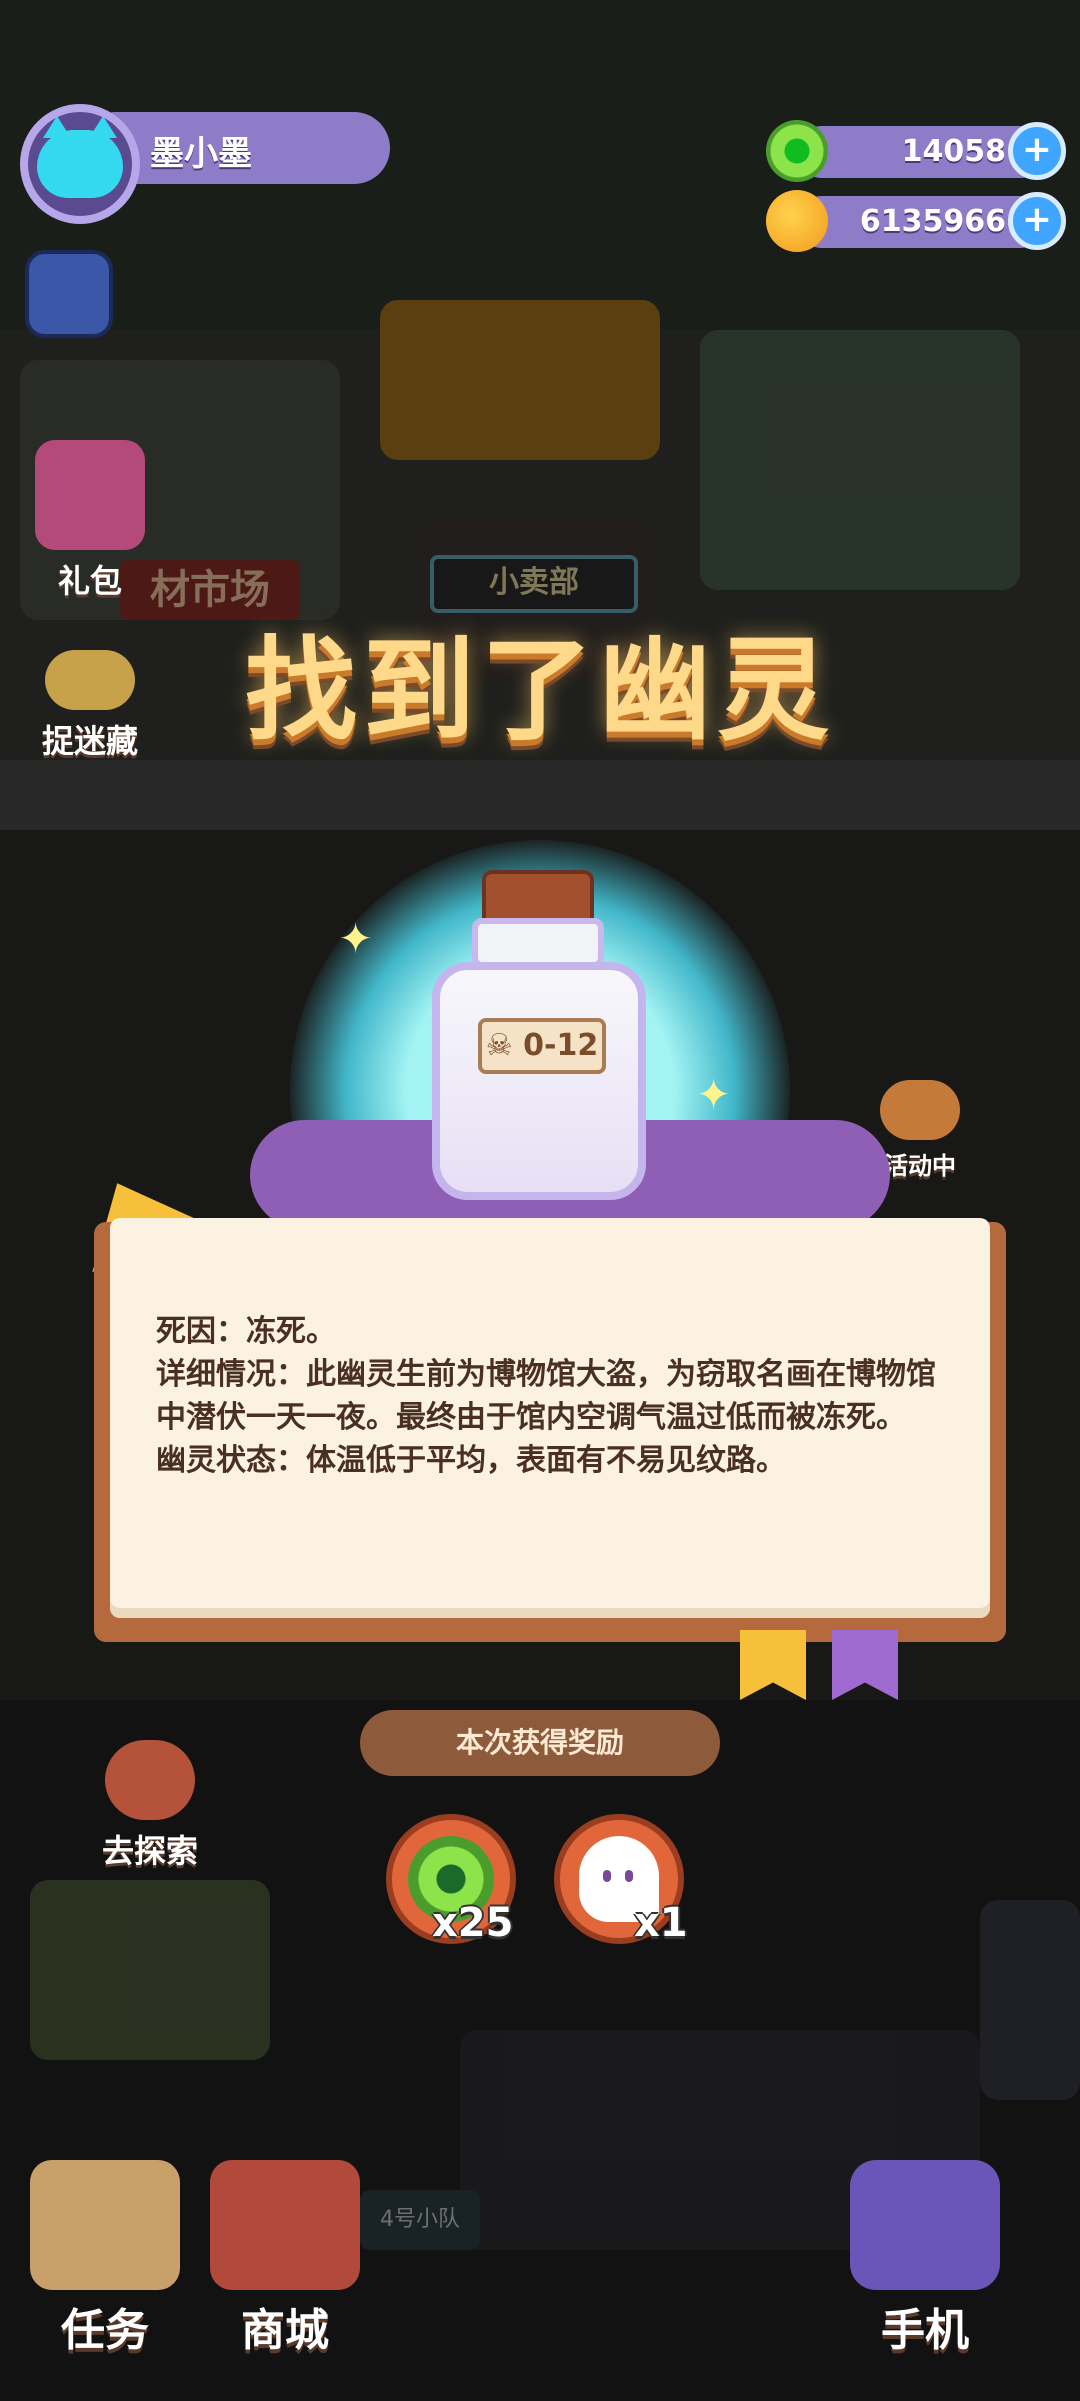  I want to click on nav-tasks: 任务, so click(105, 2259).